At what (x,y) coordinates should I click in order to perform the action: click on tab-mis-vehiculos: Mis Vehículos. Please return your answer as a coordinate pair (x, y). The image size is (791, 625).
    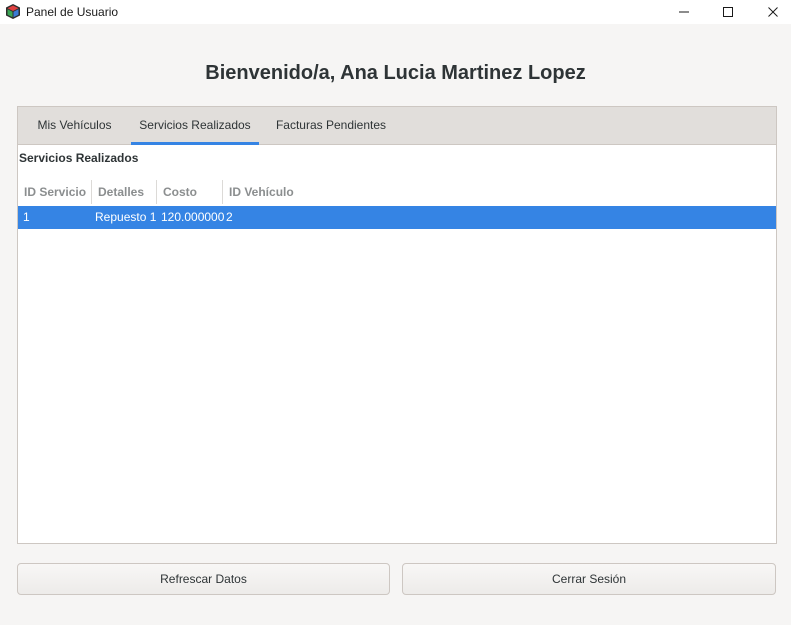
    Looking at the image, I should click on (74, 125).